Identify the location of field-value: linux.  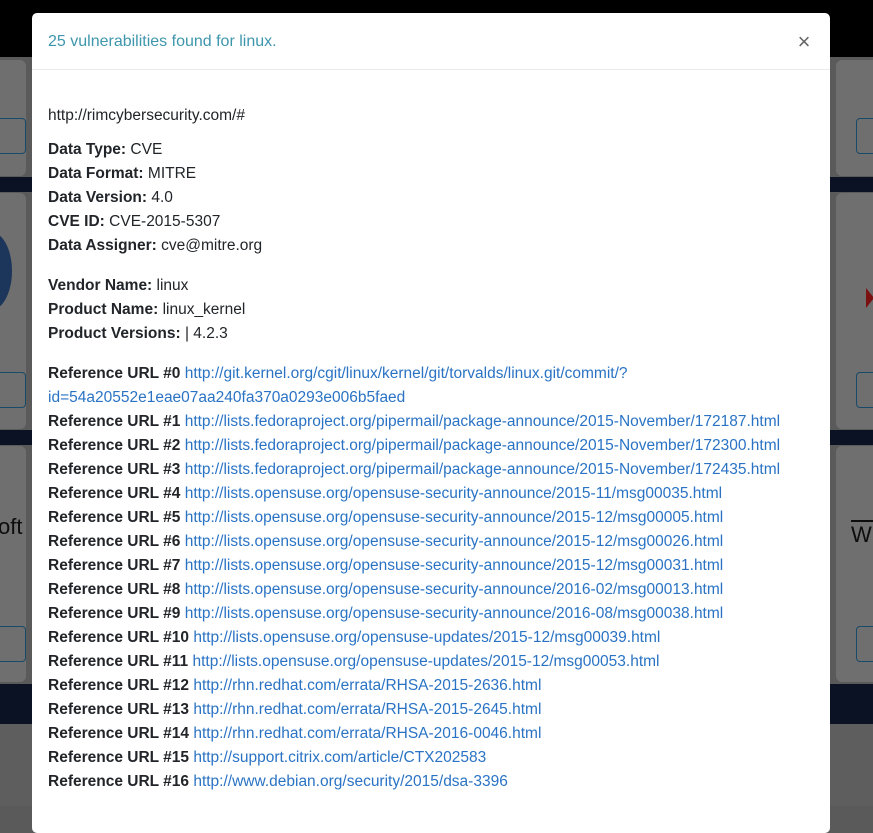
(172, 285).